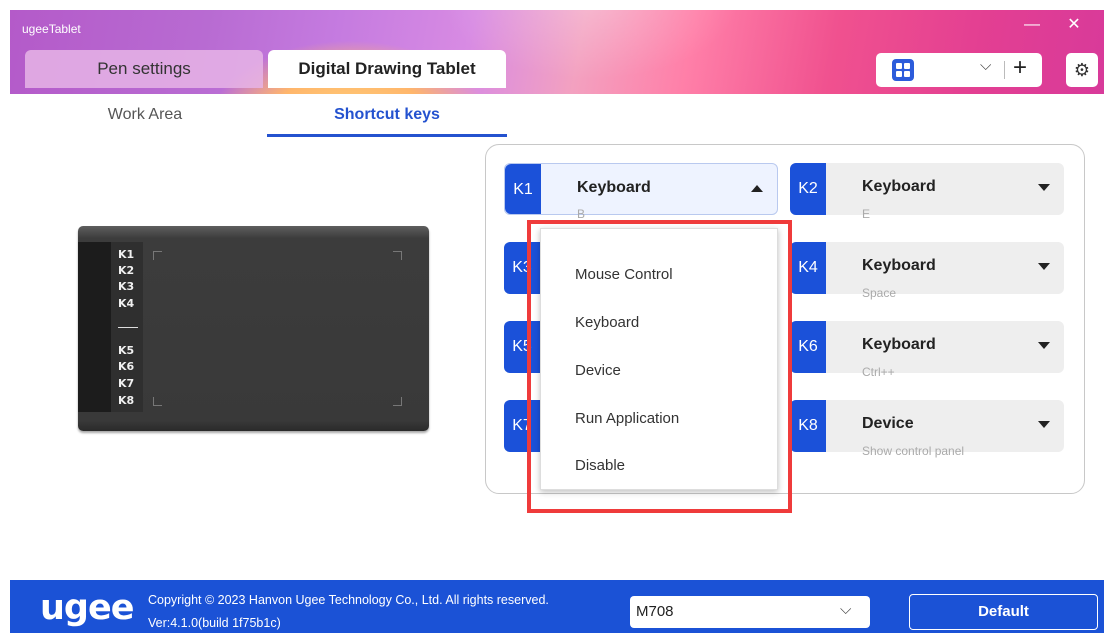  What do you see at coordinates (866, 214) in the screenshot?
I see `key-value: E` at bounding box center [866, 214].